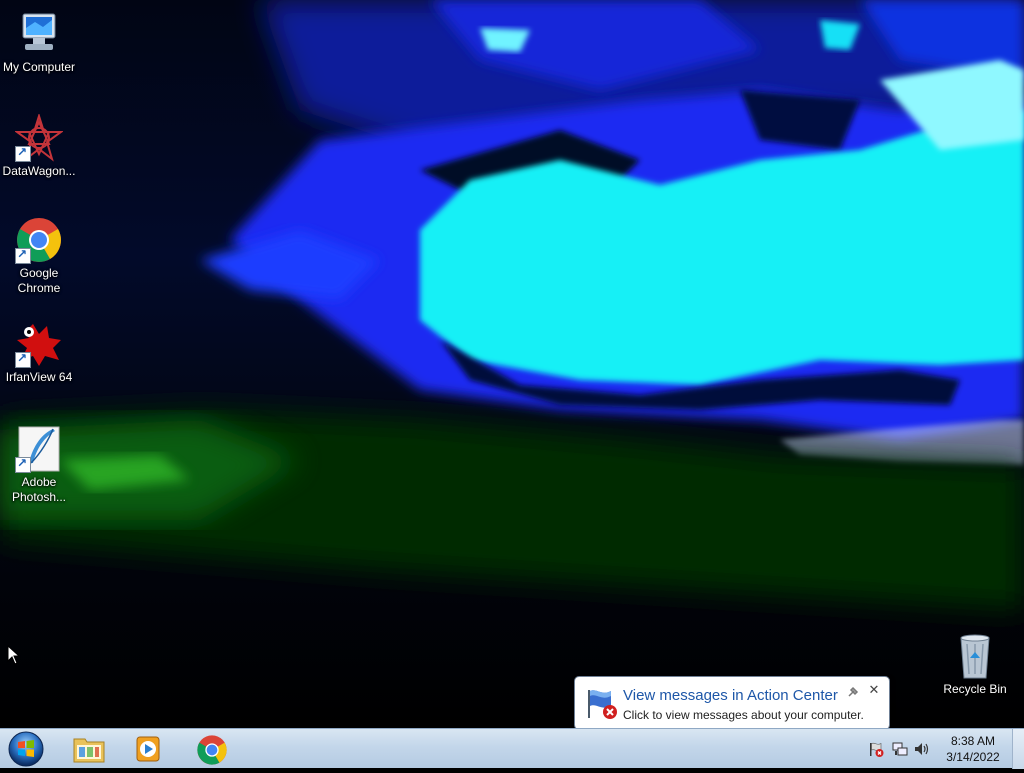 This screenshot has height=773, width=1024. What do you see at coordinates (39, 377) in the screenshot?
I see `desktop-icon-label: IrfanView 64` at bounding box center [39, 377].